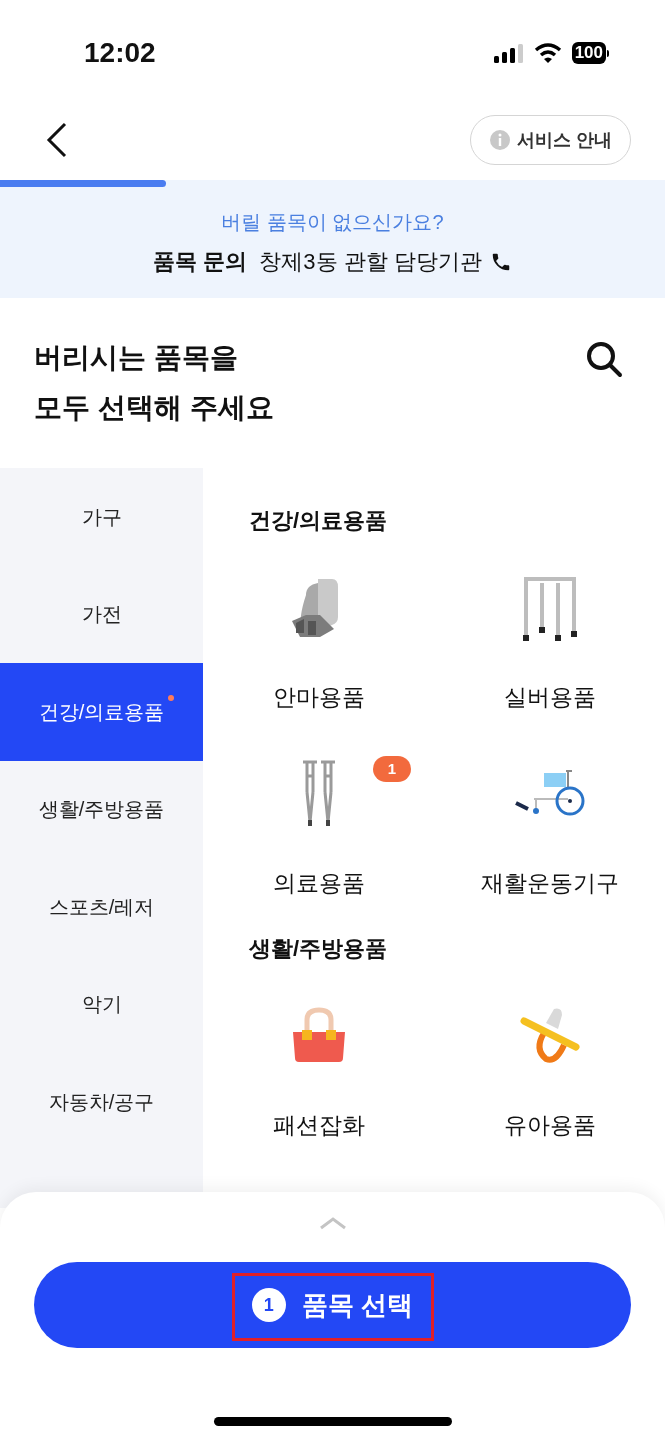 This screenshot has width=665, height=1440. Describe the element at coordinates (500, 140) in the screenshot. I see `info-icon` at that location.